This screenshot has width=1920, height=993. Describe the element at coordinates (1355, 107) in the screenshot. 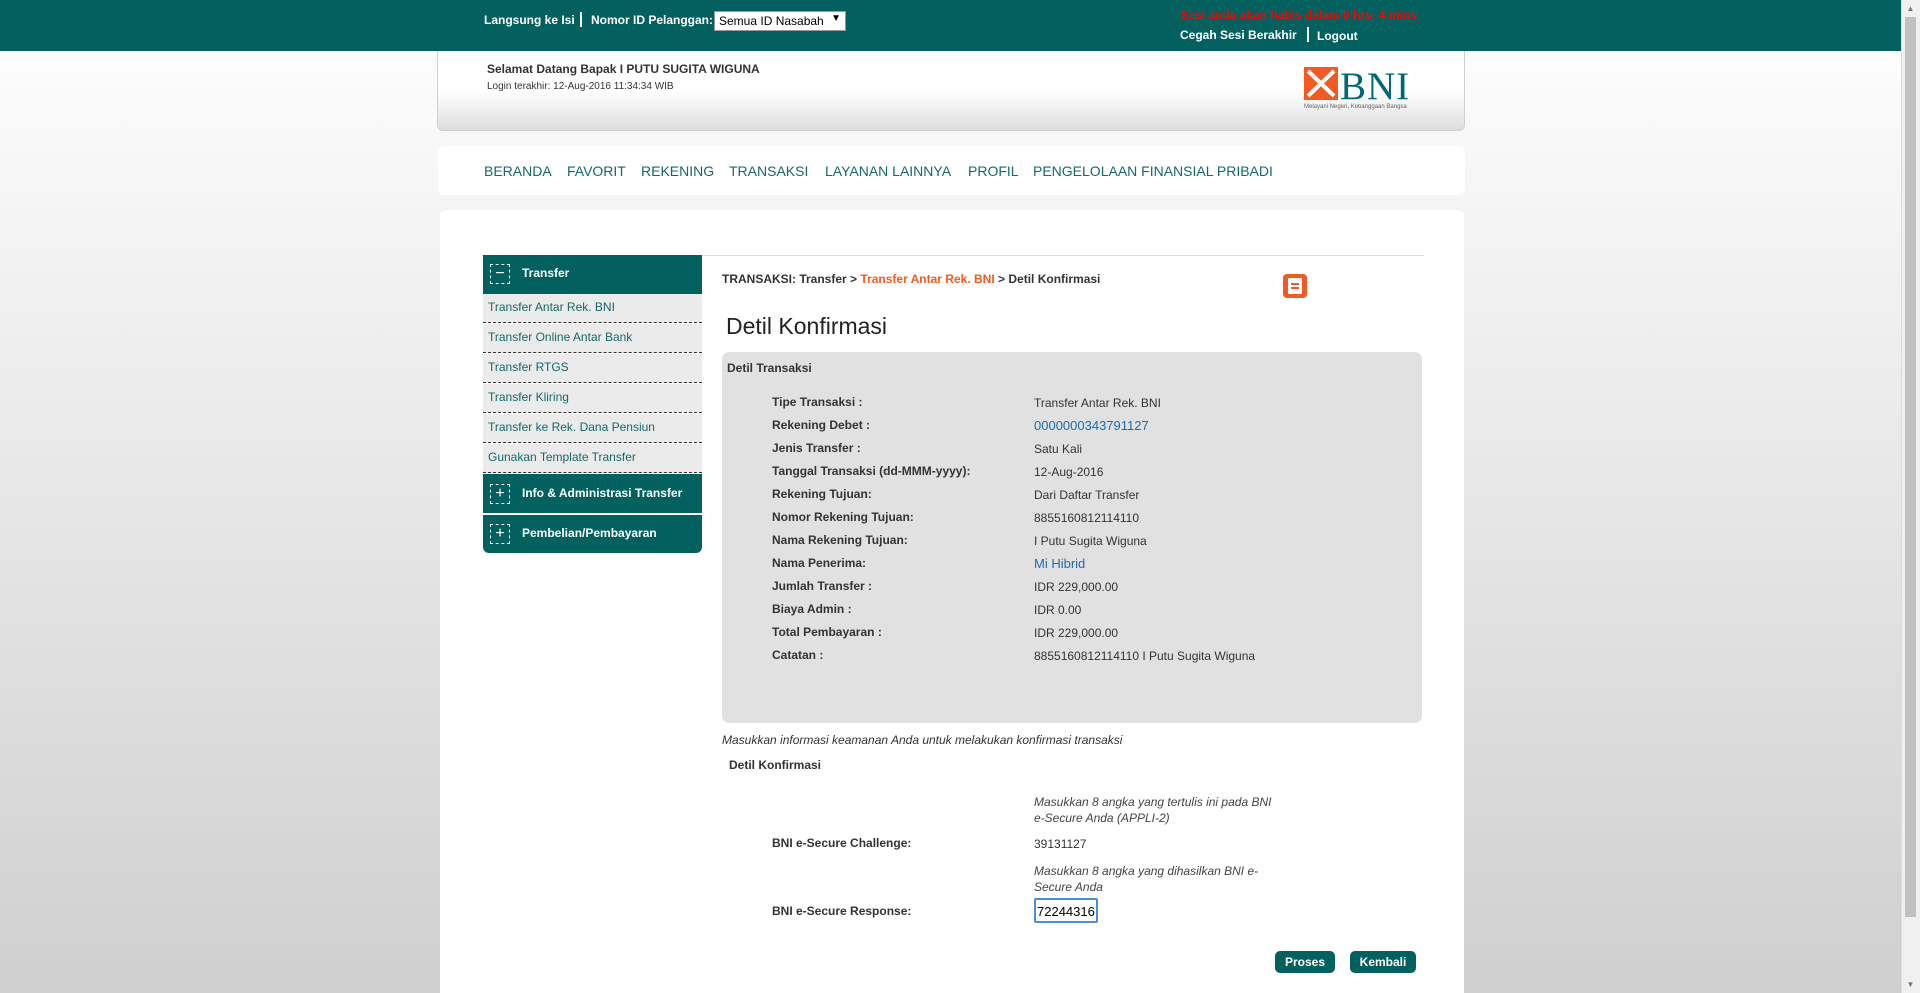

I see `bni-logo-tagline: Melayani Negeri, Kebanggaan Bangsa` at that location.